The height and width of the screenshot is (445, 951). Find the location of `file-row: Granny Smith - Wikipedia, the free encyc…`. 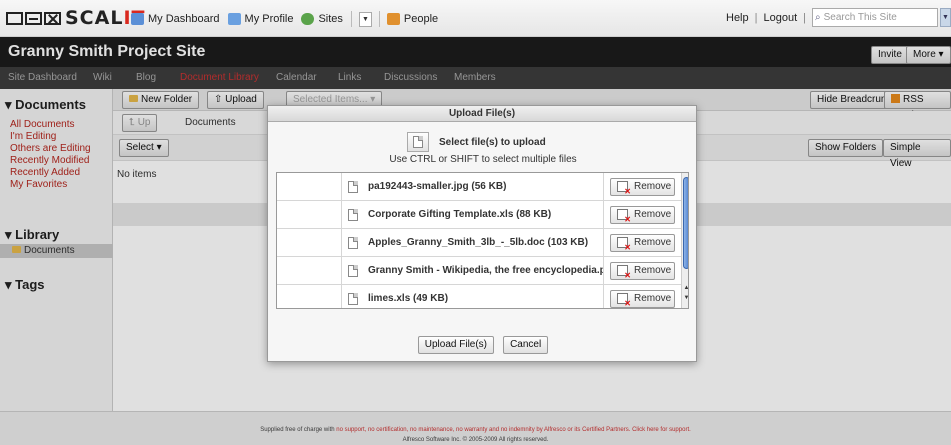

file-row: Granny Smith - Wikipedia, the free encyc… is located at coordinates (479, 271).